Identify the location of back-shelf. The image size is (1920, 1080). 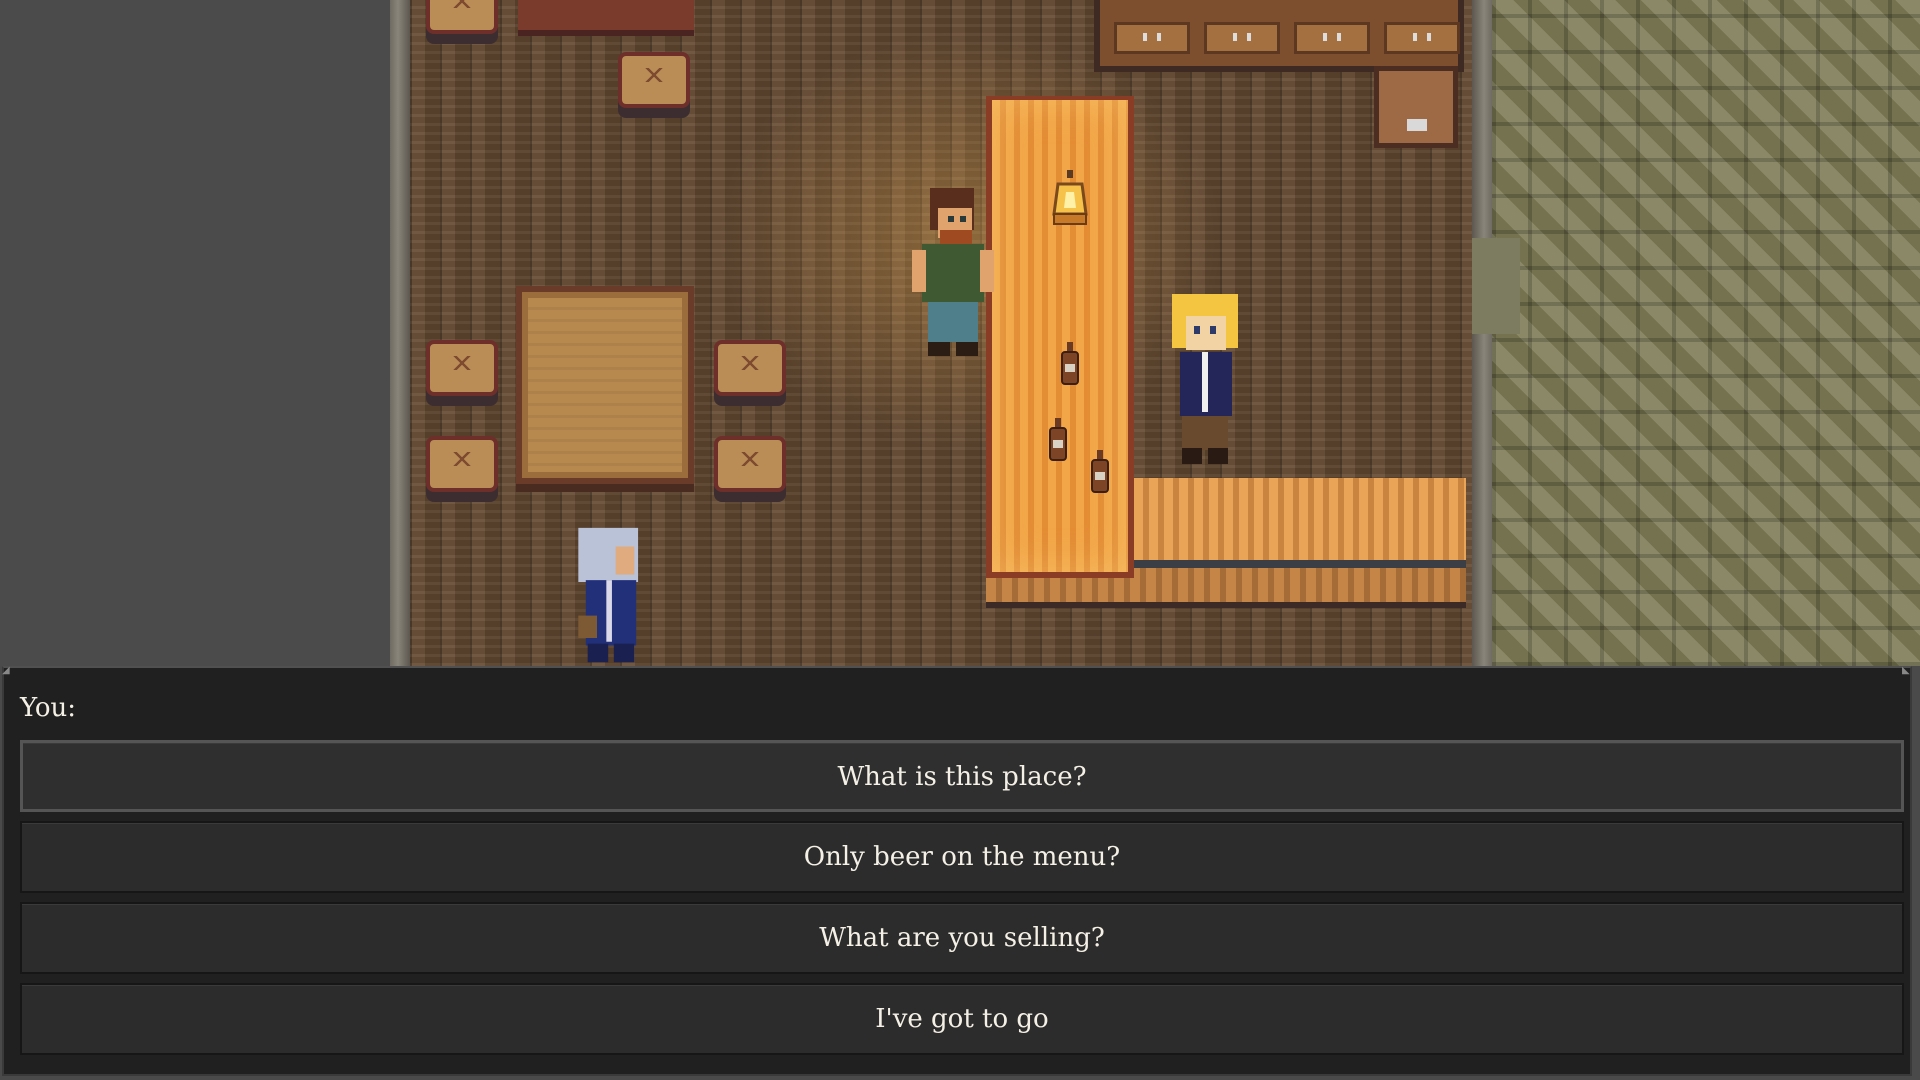
(1279, 36).